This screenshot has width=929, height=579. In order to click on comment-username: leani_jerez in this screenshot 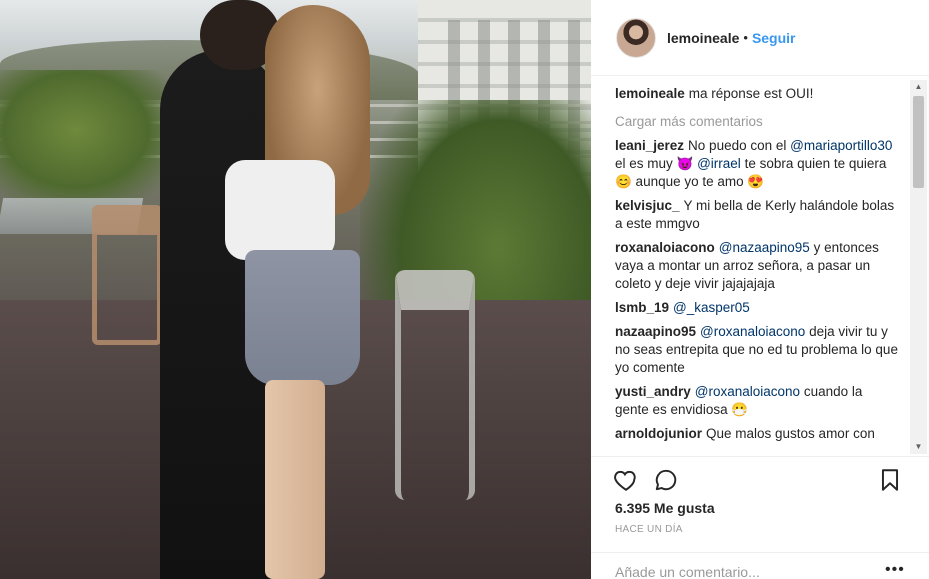, I will do `click(649, 145)`.